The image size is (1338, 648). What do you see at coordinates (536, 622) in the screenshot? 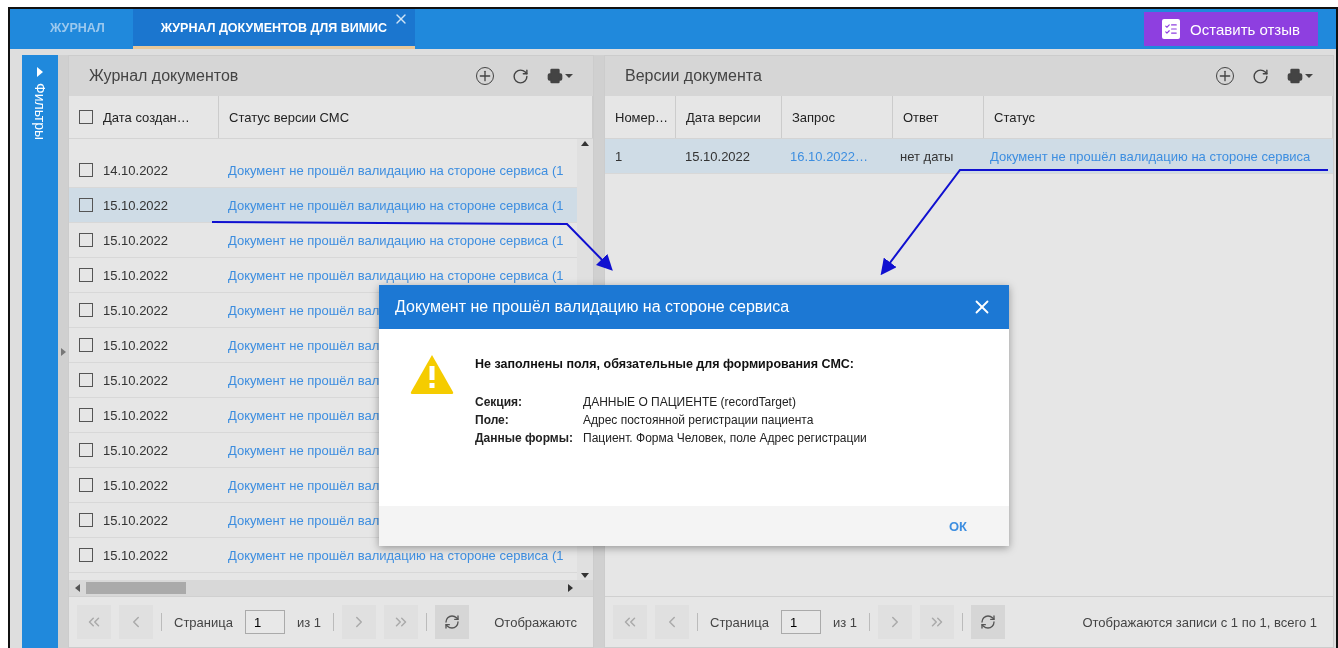
I see `records-info: Отображаютс` at bounding box center [536, 622].